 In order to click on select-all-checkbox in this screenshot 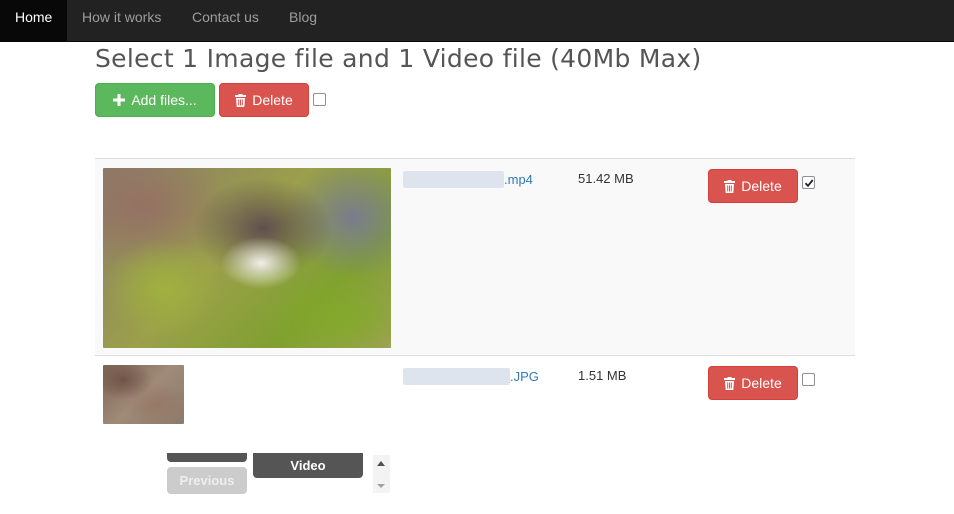, I will do `click(319, 99)`.